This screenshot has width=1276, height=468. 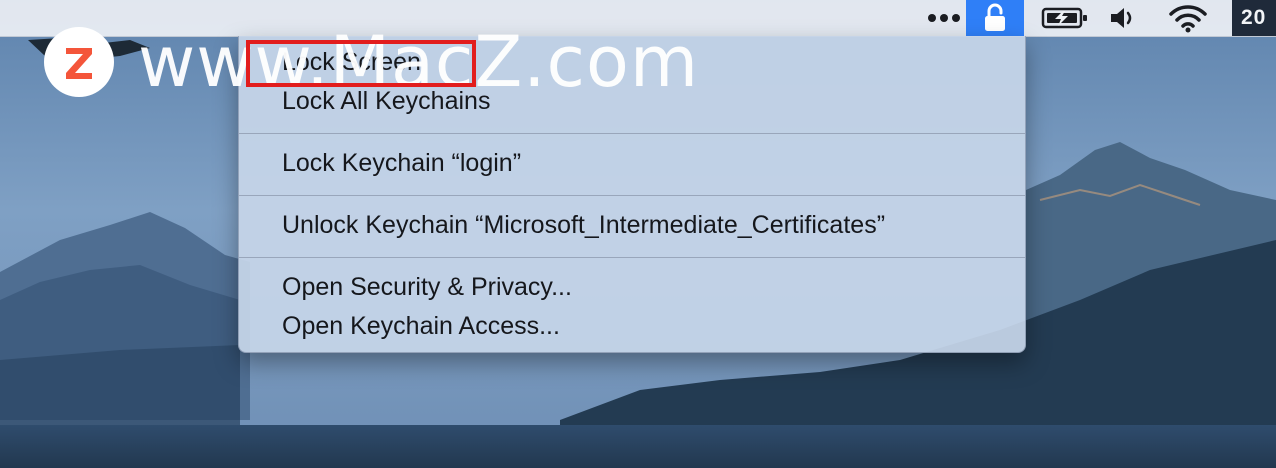 I want to click on speaker-icon, so click(x=1122, y=18).